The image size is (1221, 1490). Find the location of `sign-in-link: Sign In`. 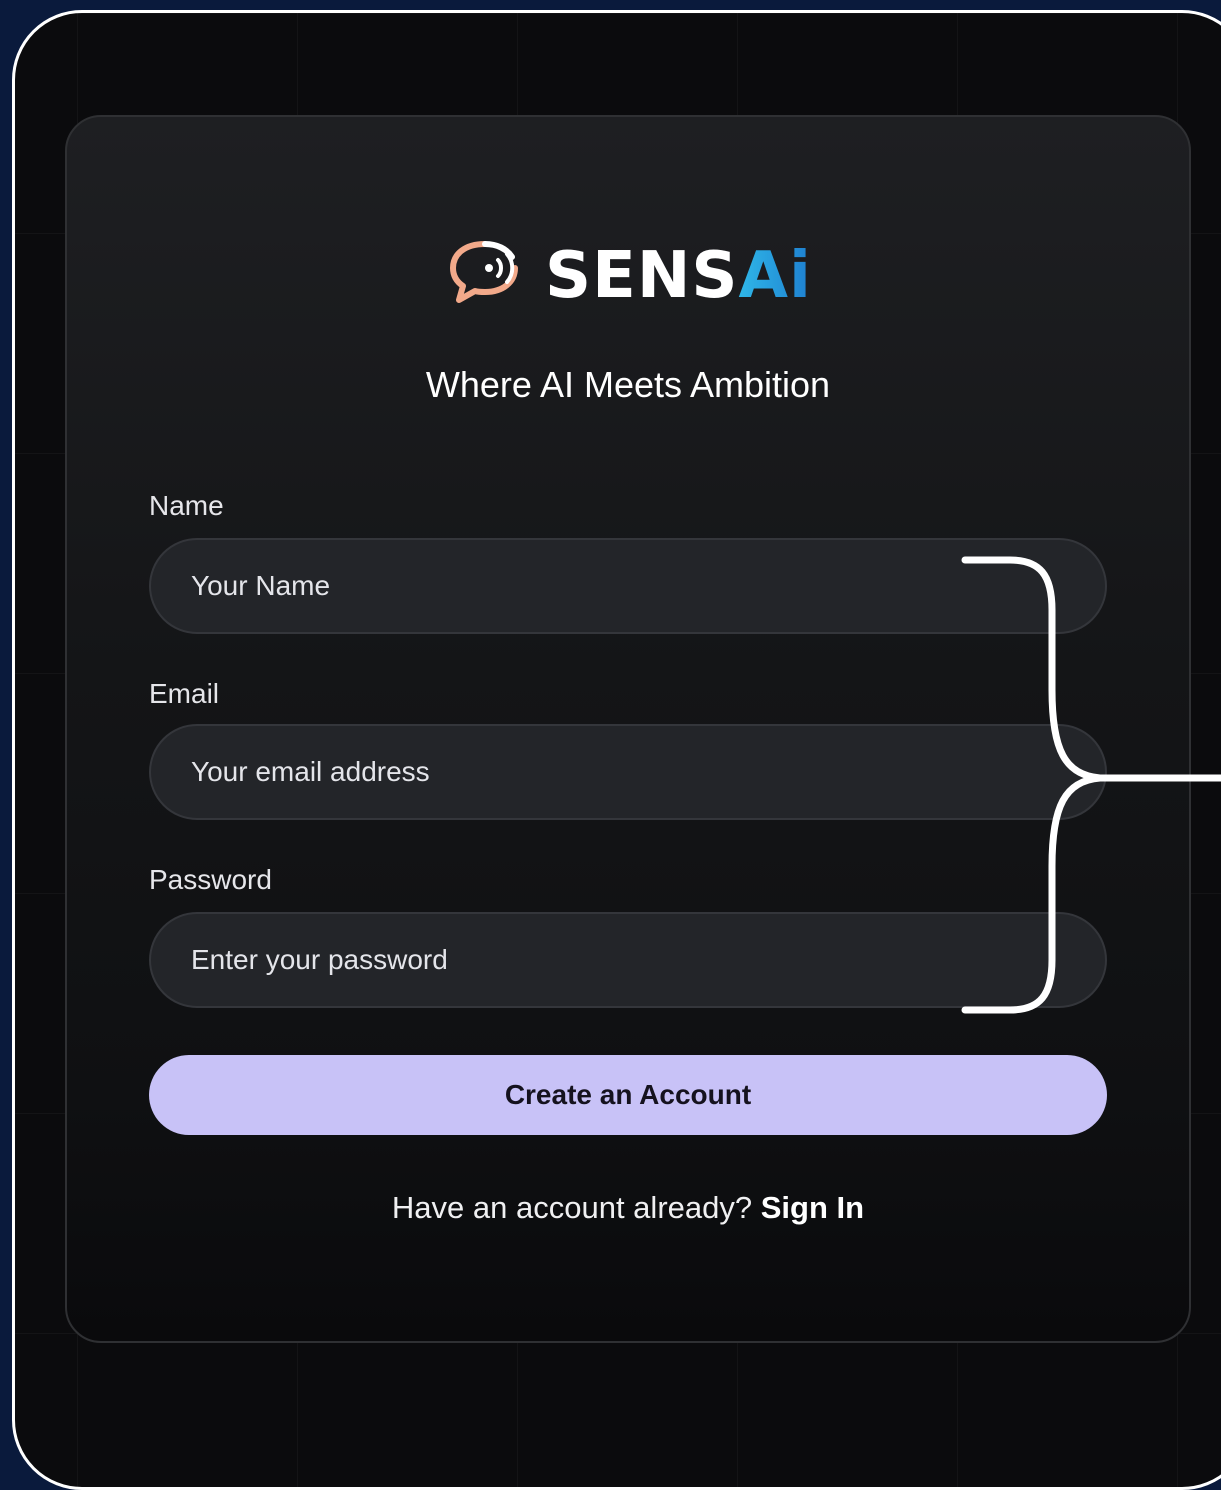

sign-in-link: Sign In is located at coordinates (812, 1207).